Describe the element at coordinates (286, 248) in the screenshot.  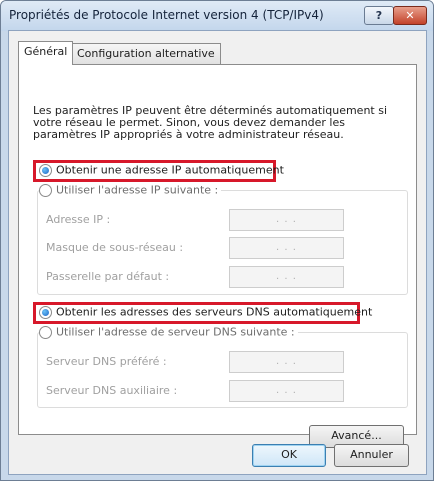
I see `subnet-mask-field: . . .` at that location.